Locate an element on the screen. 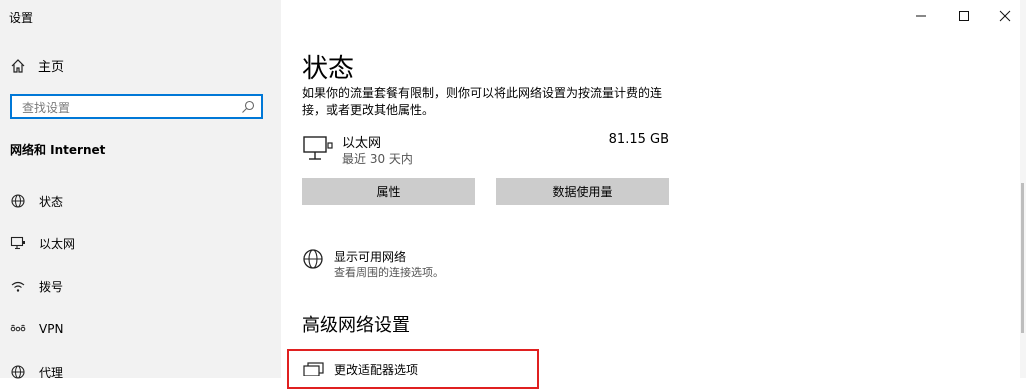 The image size is (1026, 389). sidebar-item-label: 以太网 is located at coordinates (57, 243).